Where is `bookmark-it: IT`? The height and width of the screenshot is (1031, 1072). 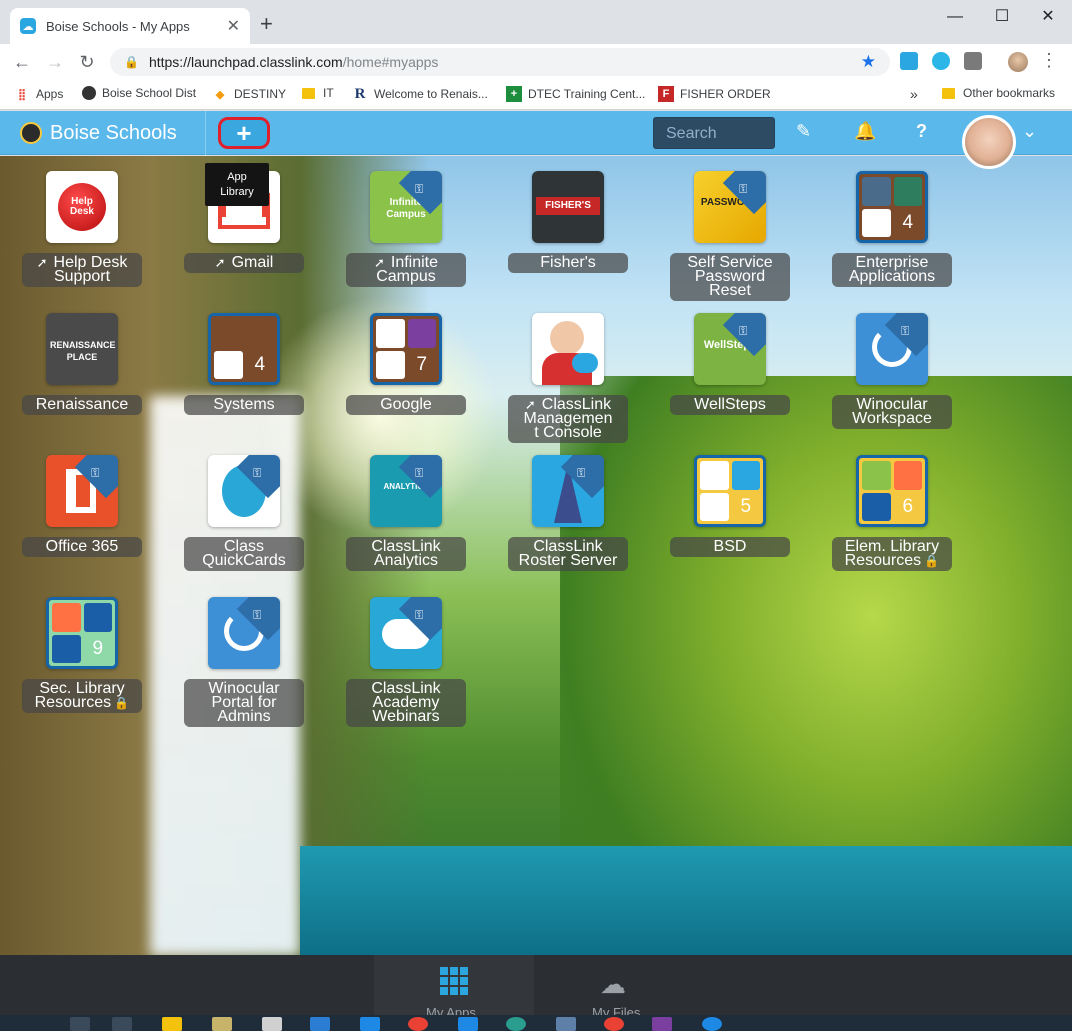
bookmark-it: IT is located at coordinates (318, 93).